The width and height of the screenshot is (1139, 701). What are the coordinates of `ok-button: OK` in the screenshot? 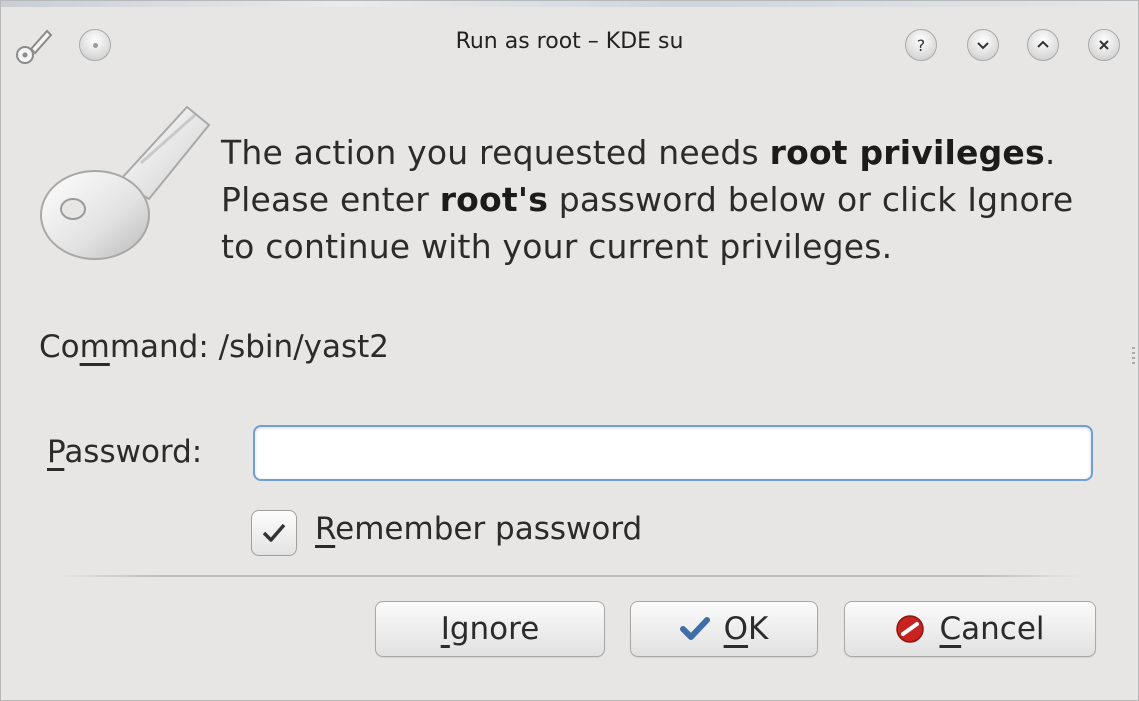 It's located at (724, 629).